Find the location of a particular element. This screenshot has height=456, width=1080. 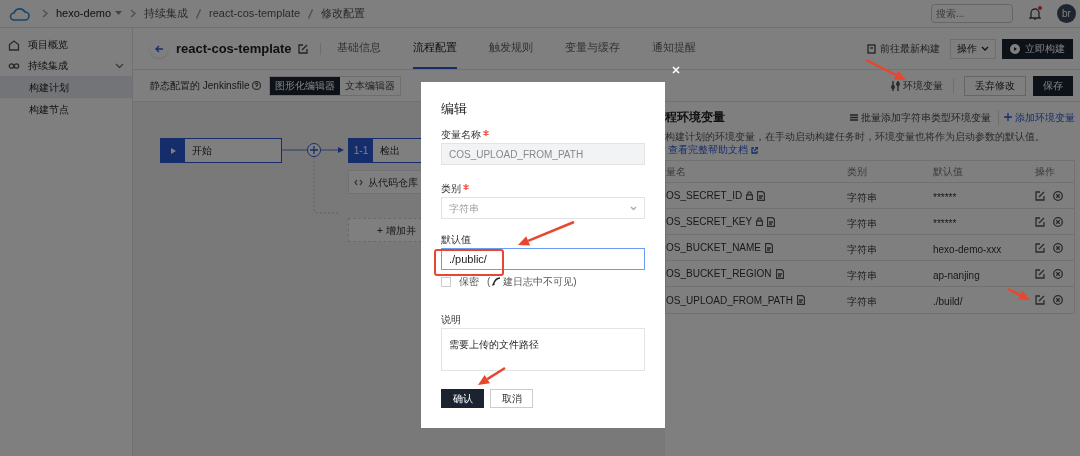

breadcrumb-link: 持续集成 is located at coordinates (166, 13).